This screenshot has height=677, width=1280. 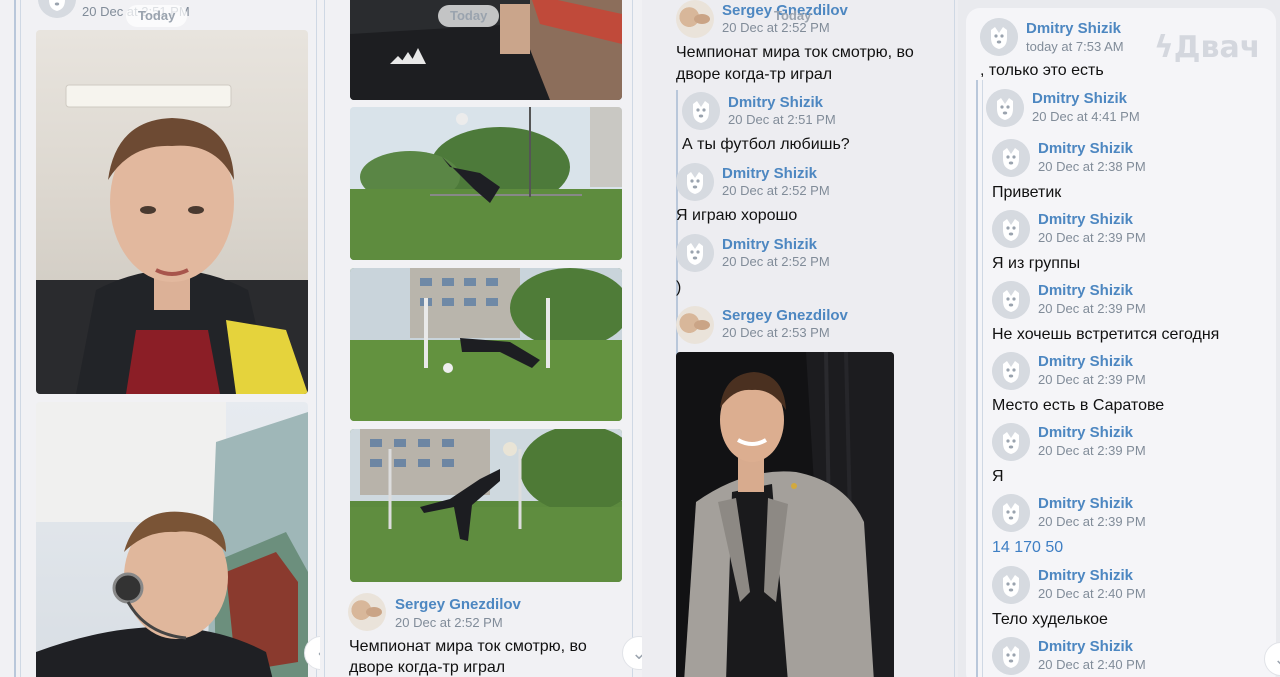 What do you see at coordinates (1086, 116) in the screenshot?
I see `message-time: 20 Dec at 4:41 PM` at bounding box center [1086, 116].